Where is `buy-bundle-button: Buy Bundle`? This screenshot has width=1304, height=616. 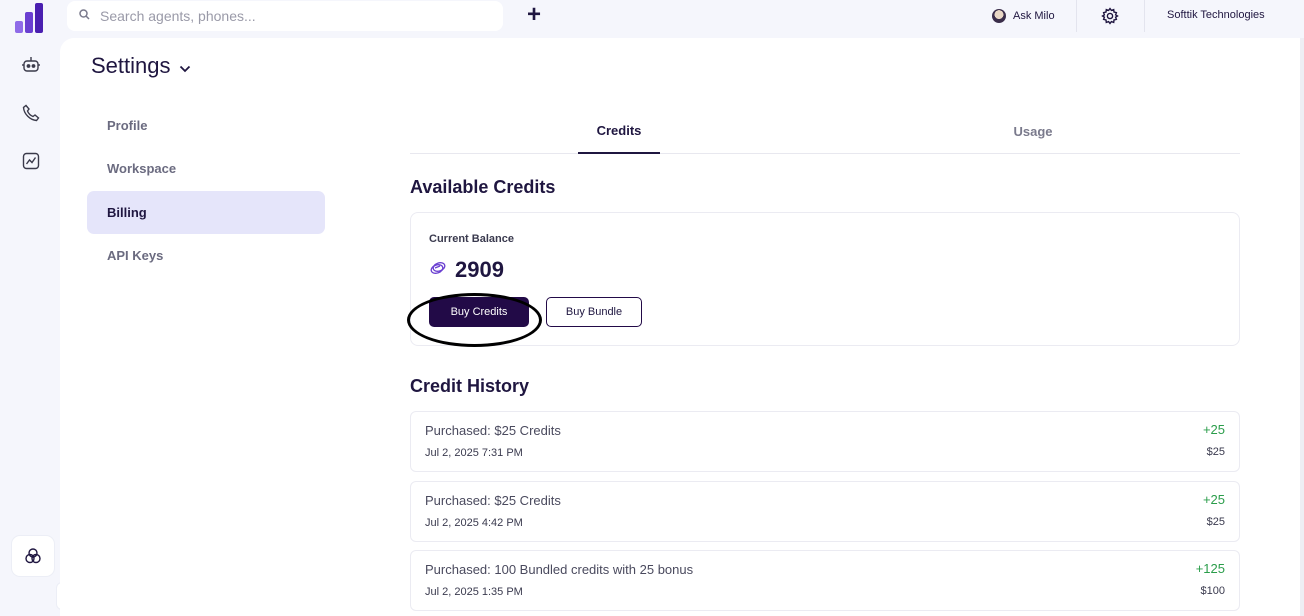
buy-bundle-button: Buy Bundle is located at coordinates (594, 312).